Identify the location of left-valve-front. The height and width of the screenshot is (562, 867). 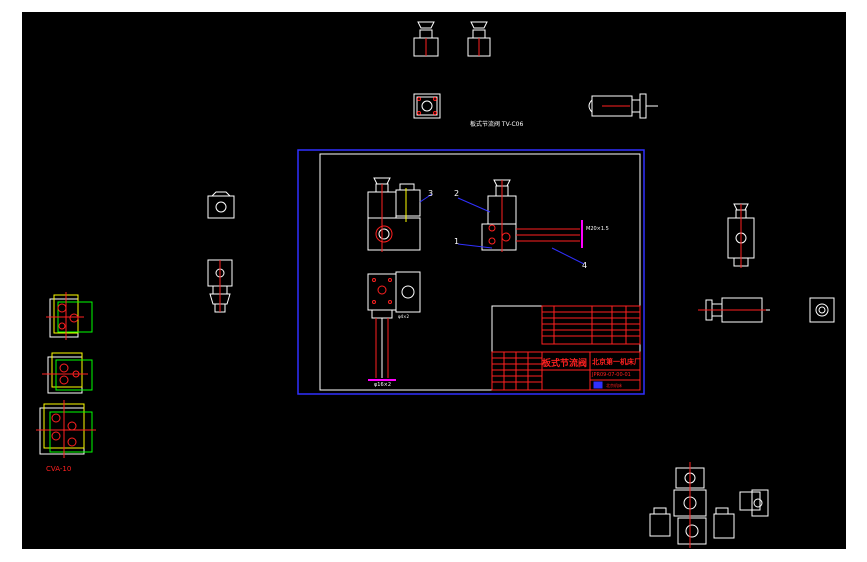
(220, 286).